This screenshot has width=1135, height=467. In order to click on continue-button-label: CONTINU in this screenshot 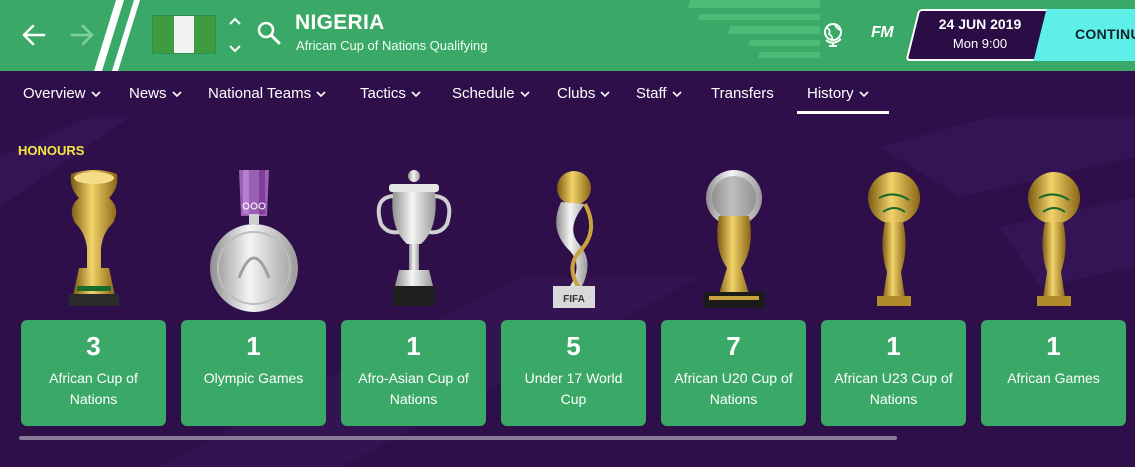, I will do `click(1105, 34)`.